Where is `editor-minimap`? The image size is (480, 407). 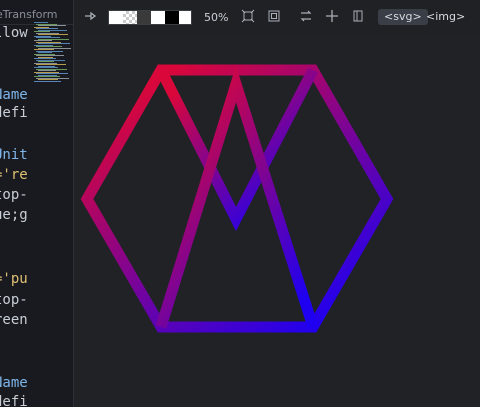 editor-minimap is located at coordinates (51, 214).